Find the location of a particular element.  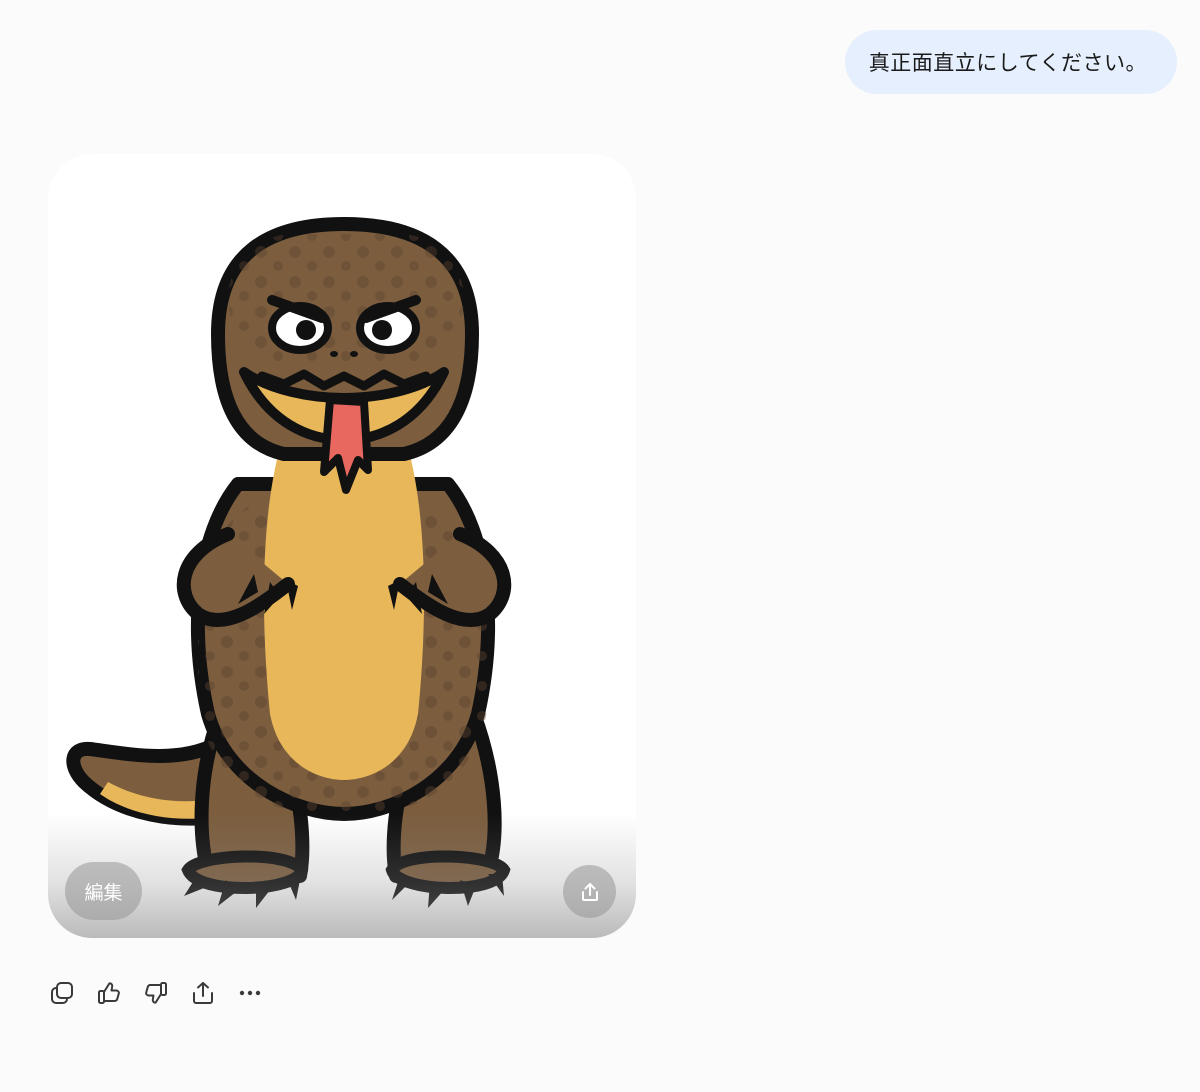

share-upload-icon is located at coordinates (589, 891).